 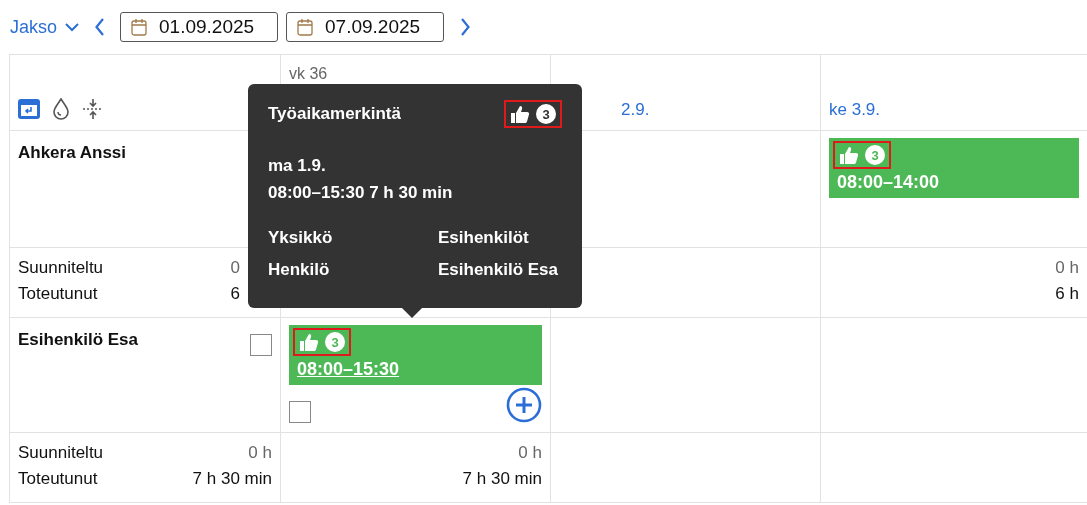 I want to click on period-dropdown: Jakso, so click(x=45, y=27).